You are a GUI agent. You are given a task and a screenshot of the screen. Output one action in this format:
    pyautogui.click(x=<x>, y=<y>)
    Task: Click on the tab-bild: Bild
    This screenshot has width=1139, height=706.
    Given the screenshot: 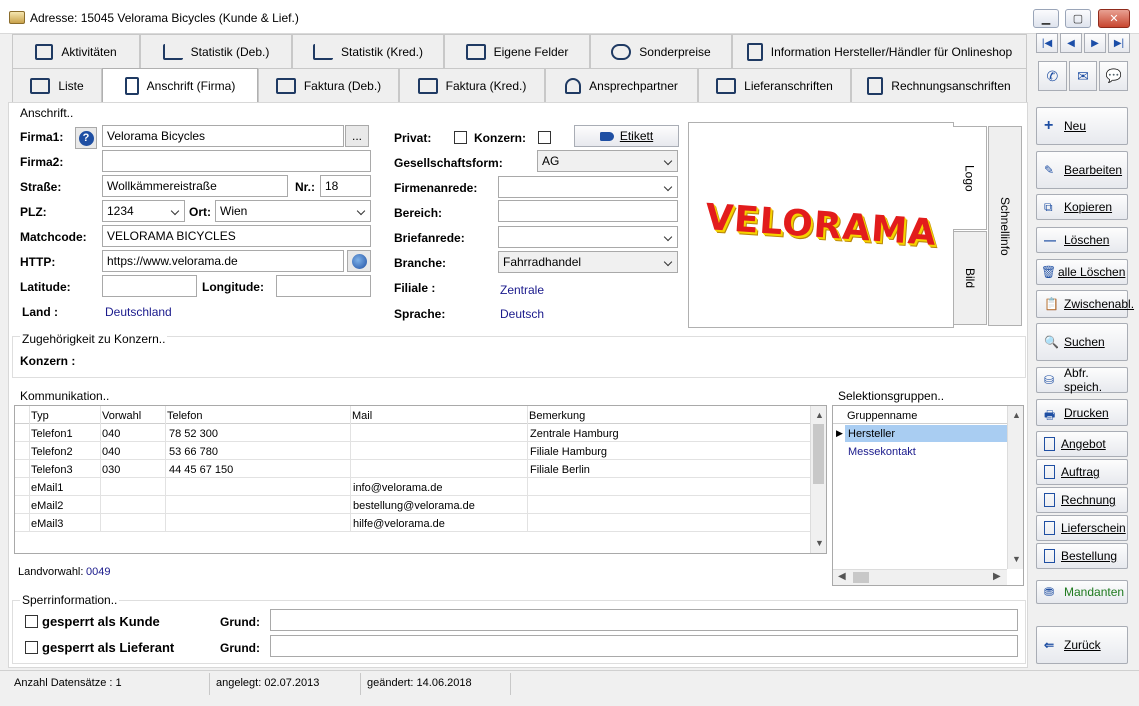 What is the action you would take?
    pyautogui.click(x=970, y=278)
    